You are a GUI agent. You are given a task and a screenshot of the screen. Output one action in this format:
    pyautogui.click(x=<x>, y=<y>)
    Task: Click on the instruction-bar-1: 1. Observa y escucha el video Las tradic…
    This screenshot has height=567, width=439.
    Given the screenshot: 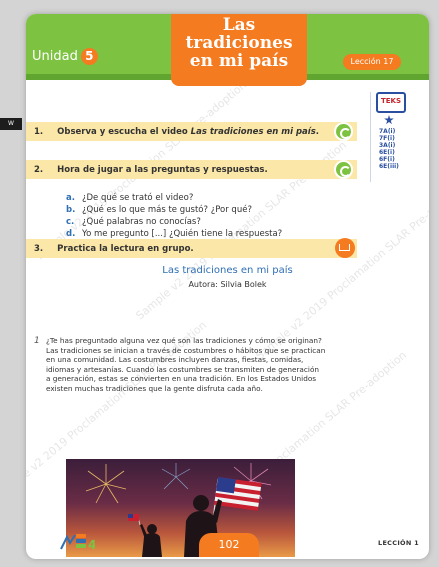 What is the action you would take?
    pyautogui.click(x=191, y=131)
    